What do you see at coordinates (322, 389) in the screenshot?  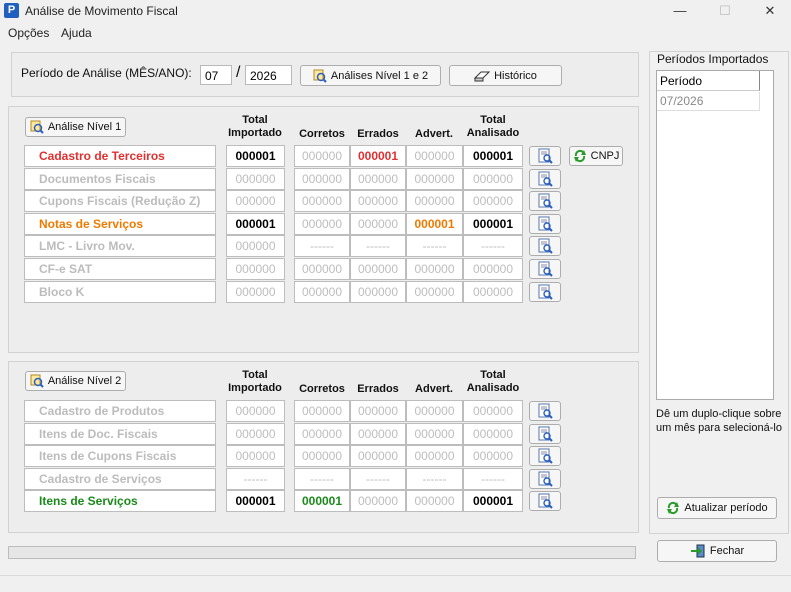 I see `header-corretos-2: Corretos` at bounding box center [322, 389].